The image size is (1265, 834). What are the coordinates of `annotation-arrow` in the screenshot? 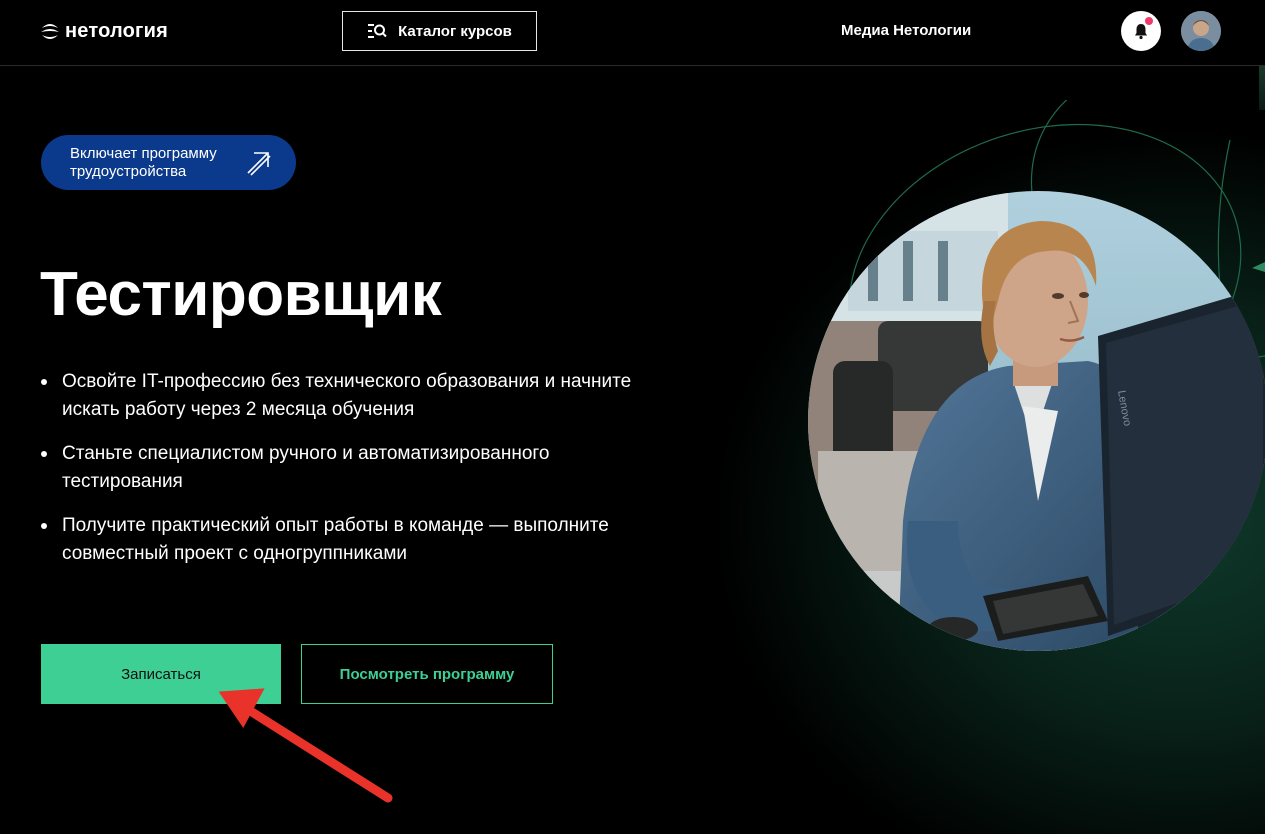 It's located at (305, 745).